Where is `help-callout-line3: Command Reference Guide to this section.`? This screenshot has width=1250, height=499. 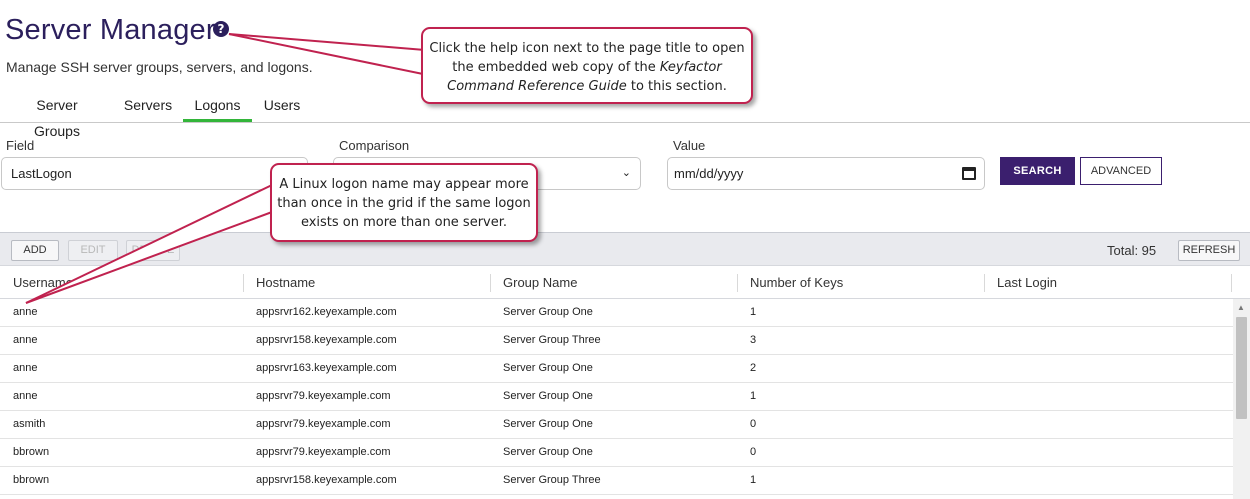
help-callout-line3: Command Reference Guide to this section. is located at coordinates (587, 86).